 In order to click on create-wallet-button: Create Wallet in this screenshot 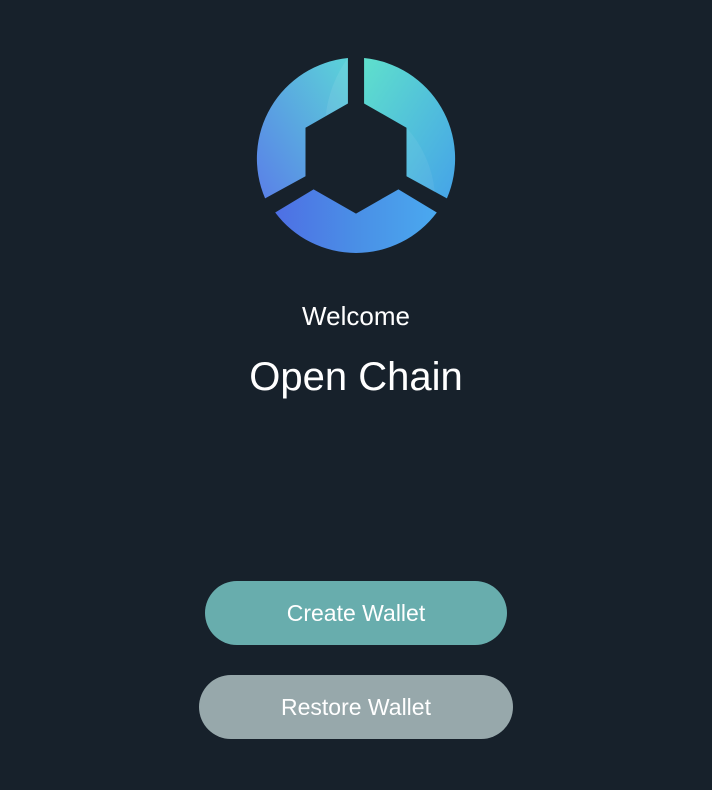, I will do `click(356, 613)`.